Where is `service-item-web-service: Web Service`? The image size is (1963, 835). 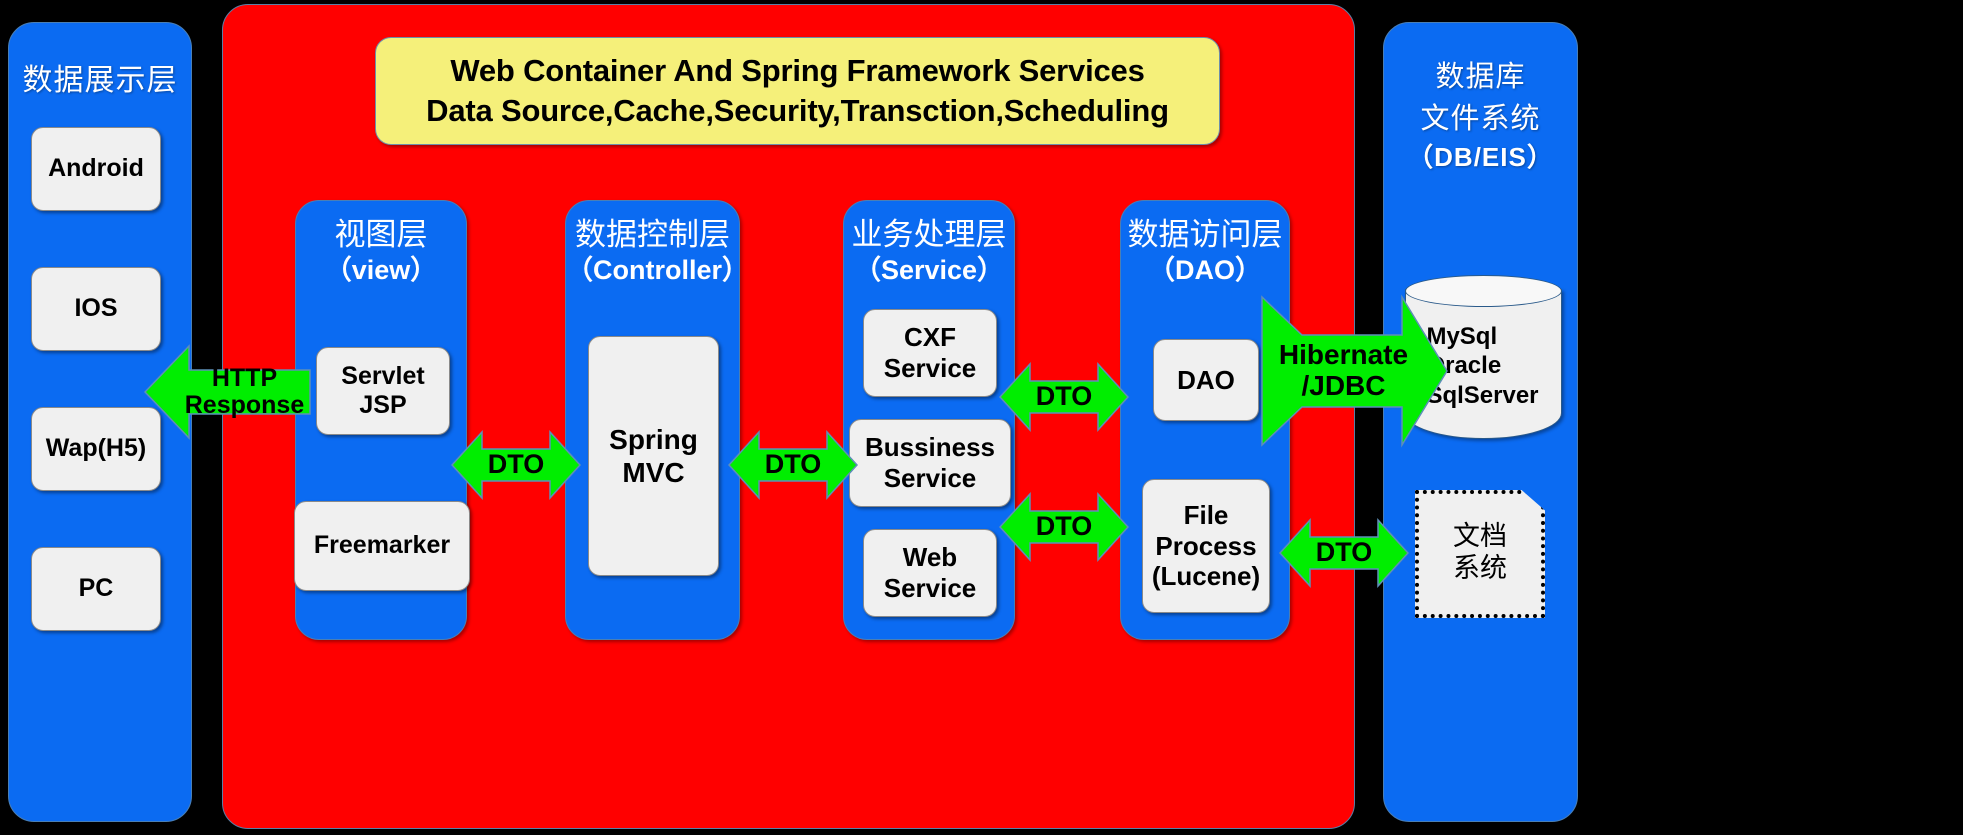
service-item-web-service: Web Service is located at coordinates (930, 573).